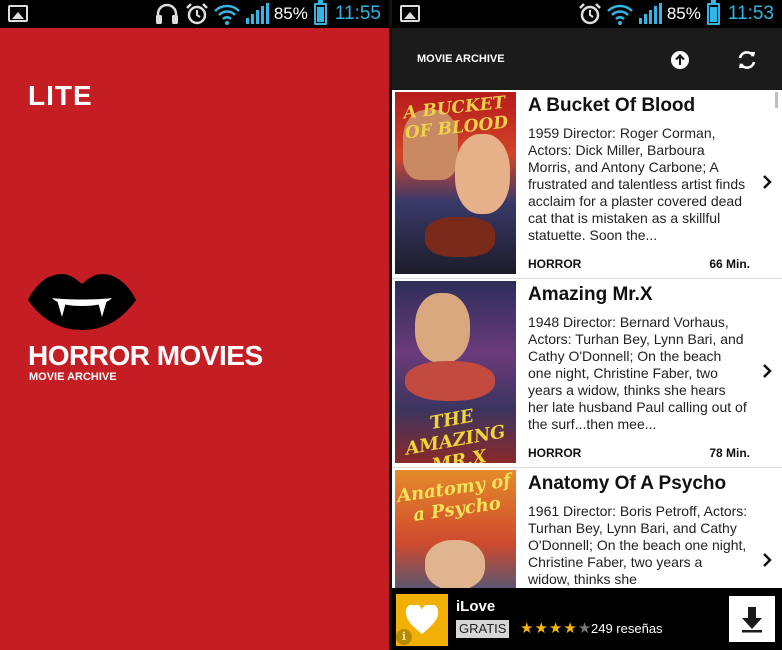  Describe the element at coordinates (60, 95) in the screenshot. I see `lite-badge: LITE` at that location.